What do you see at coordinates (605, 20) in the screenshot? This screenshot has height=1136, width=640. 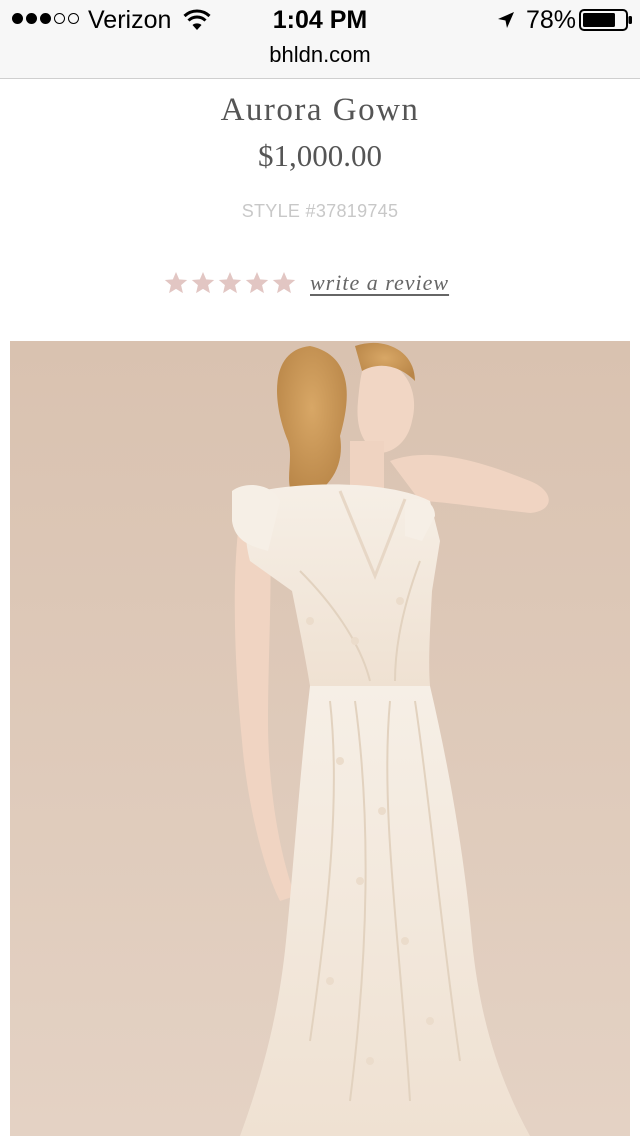 I see `battery-icon` at bounding box center [605, 20].